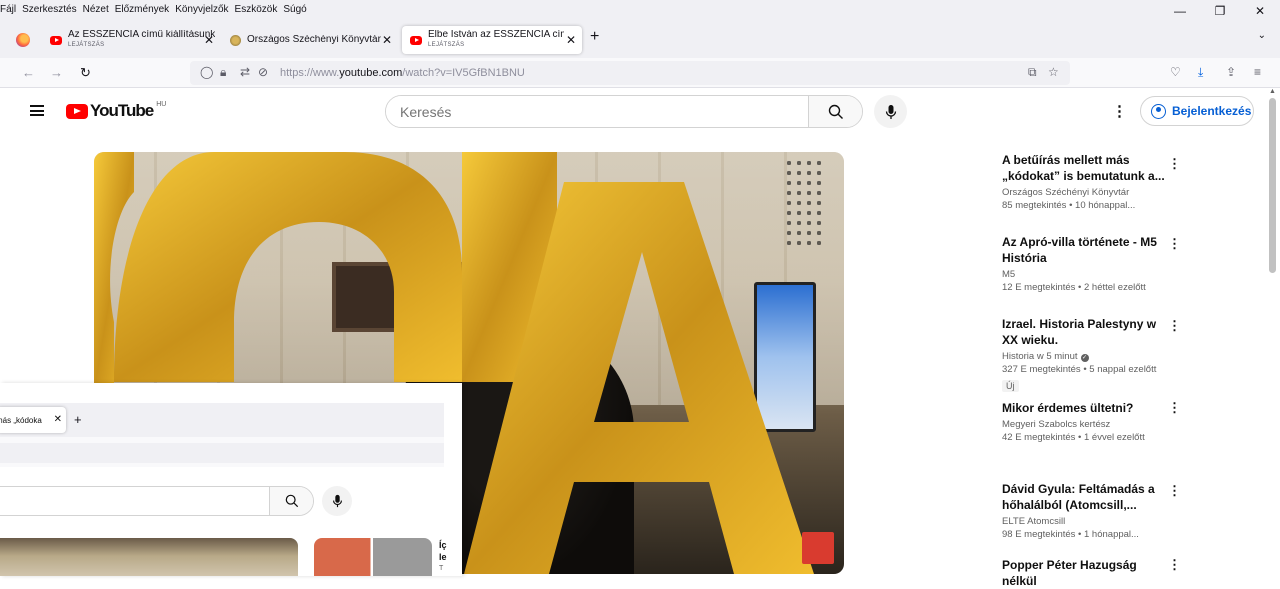 Image resolution: width=1280 pixels, height=589 pixels. Describe the element at coordinates (1087, 332) in the screenshot. I see `recommendation-title: Izrael. Historia Palestyny w XX wieku.` at that location.